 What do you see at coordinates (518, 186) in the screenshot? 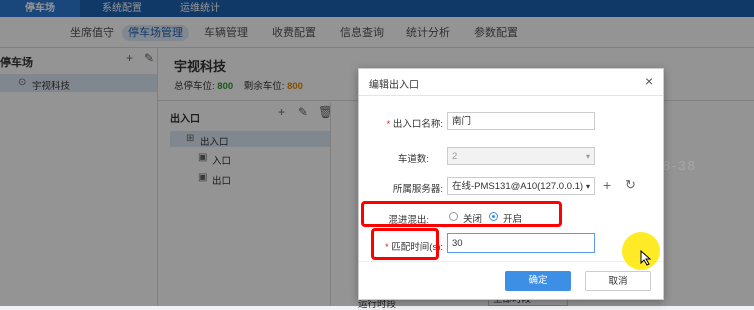
I see `server-select-value: 在线-PMS131@A10(127.0.0.1)` at bounding box center [518, 186].